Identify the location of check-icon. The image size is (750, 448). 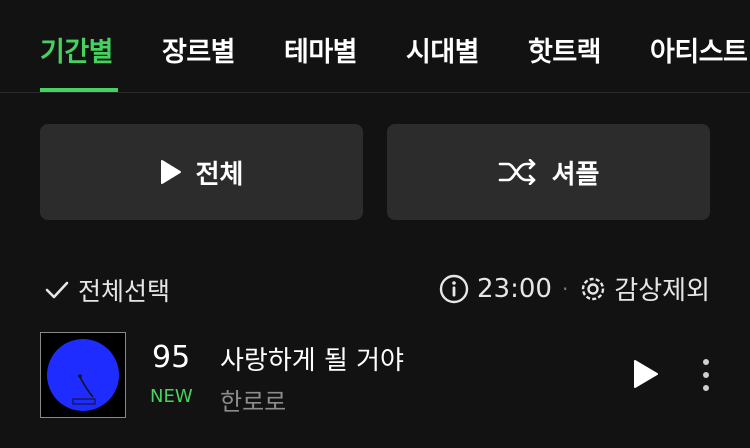
(57, 290).